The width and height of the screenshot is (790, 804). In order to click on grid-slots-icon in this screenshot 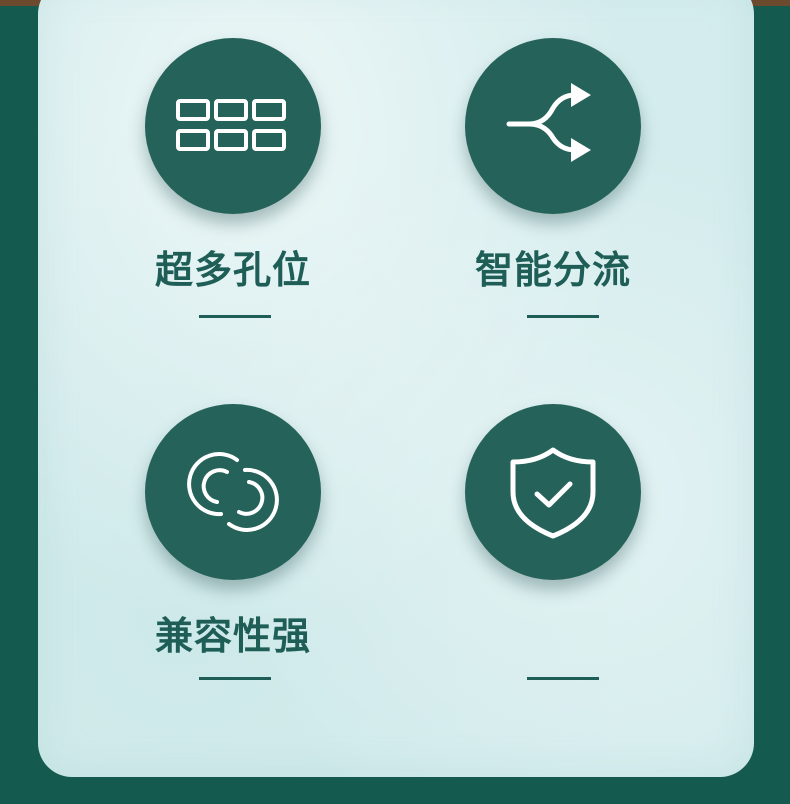, I will do `click(231, 125)`.